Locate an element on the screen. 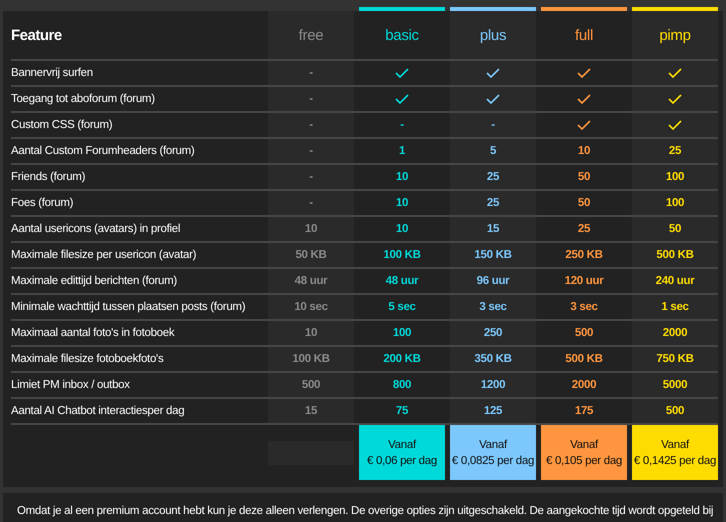  price-button: Vanaf € 0,105 per dag is located at coordinates (584, 452).